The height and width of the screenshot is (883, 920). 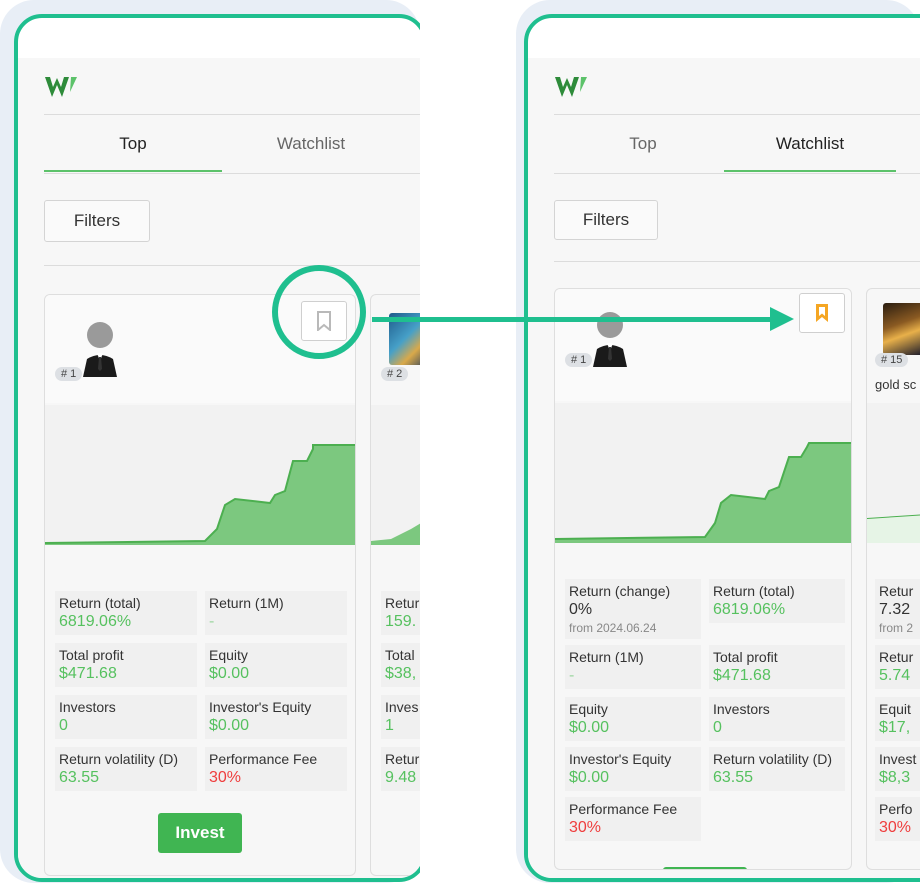 I want to click on stat-cell: Invest $8,3, so click(x=897, y=769).